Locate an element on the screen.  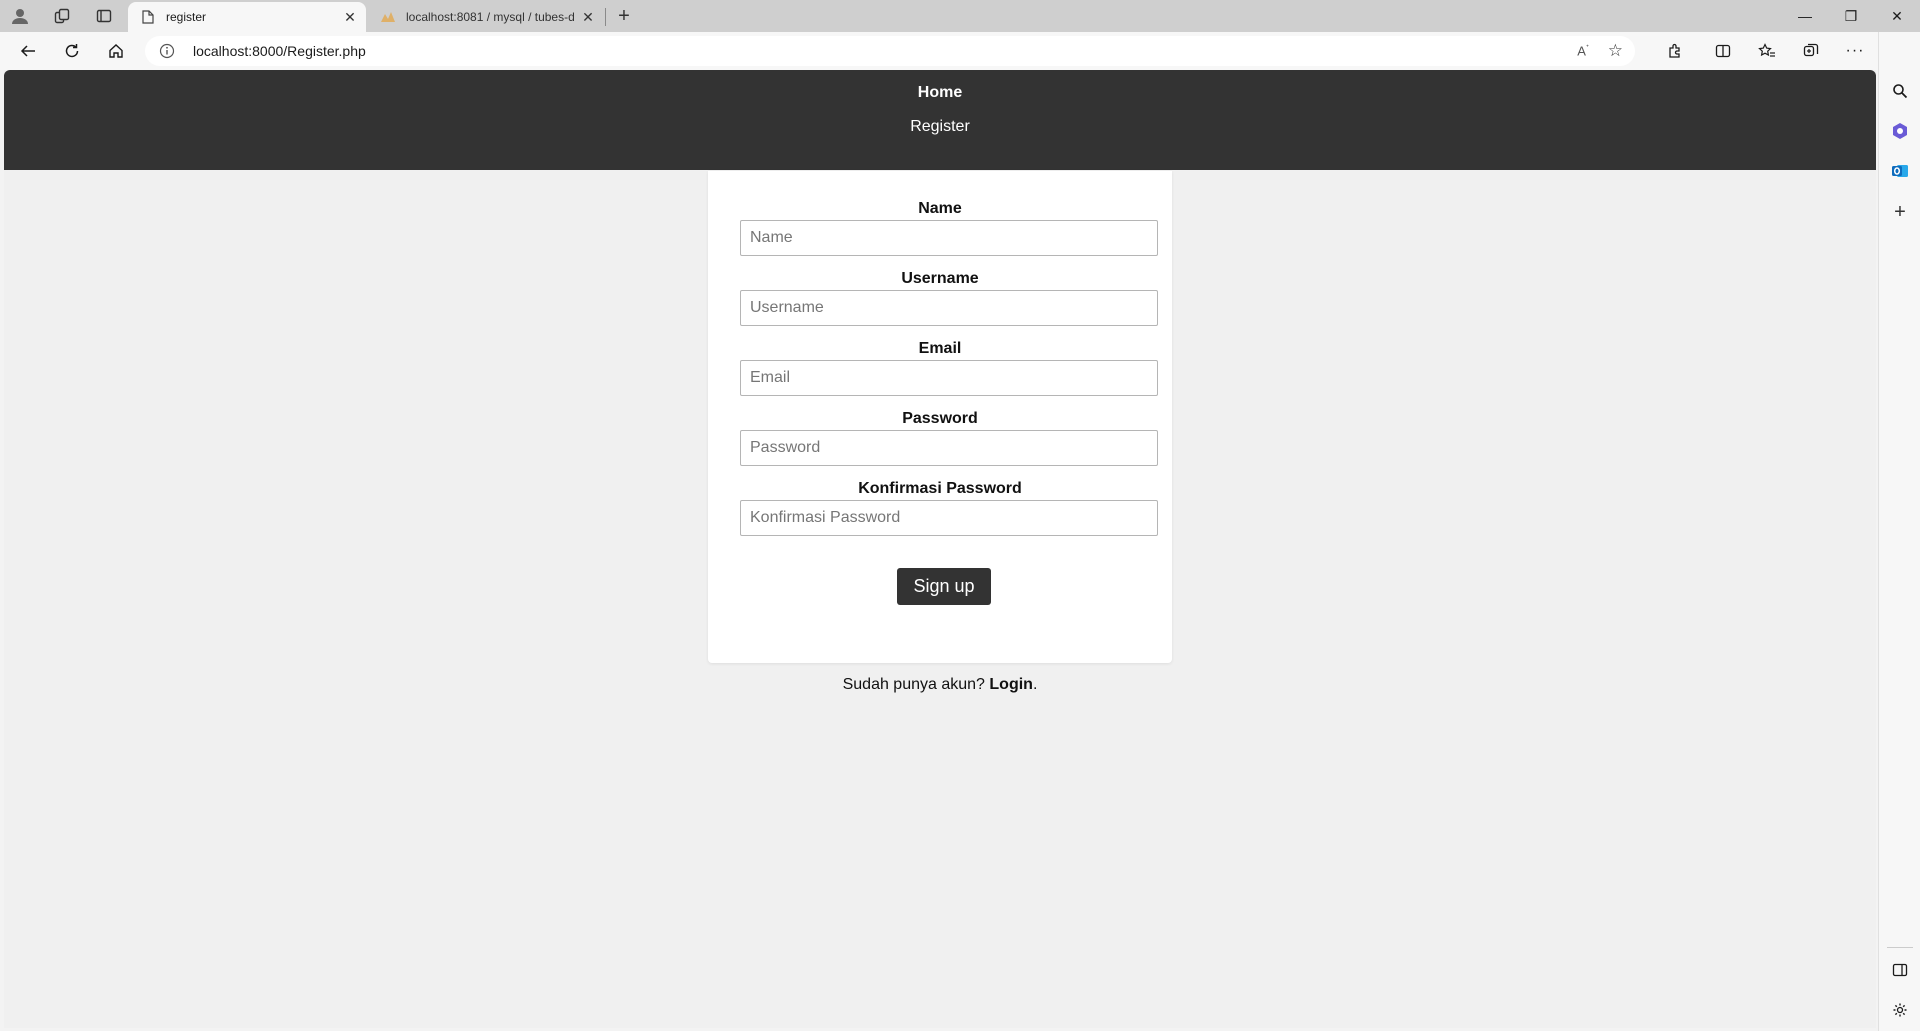
close-window-button: ✕ is located at coordinates (1897, 16).